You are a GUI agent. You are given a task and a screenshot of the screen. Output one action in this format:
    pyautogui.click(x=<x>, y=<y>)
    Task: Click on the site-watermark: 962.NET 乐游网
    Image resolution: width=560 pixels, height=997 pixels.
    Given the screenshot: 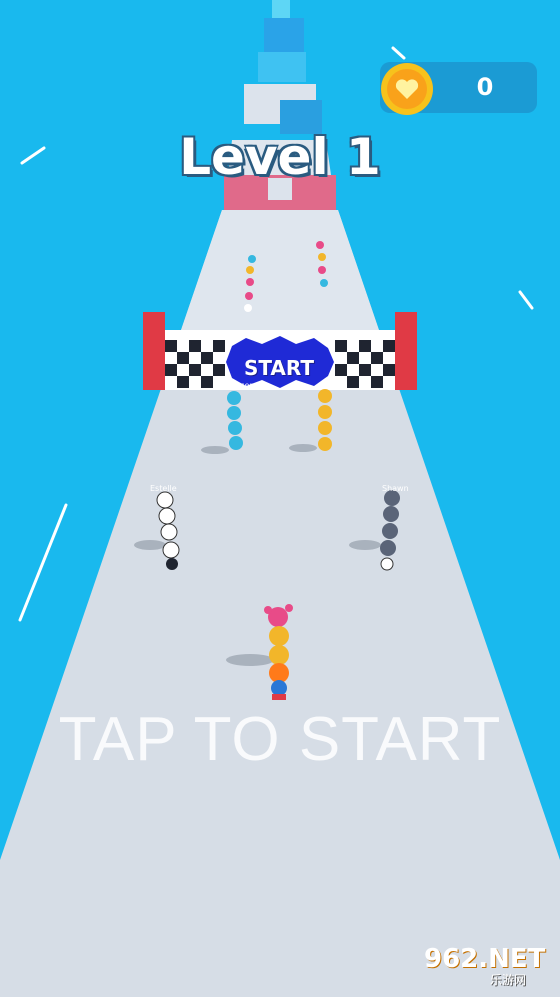 What is the action you would take?
    pyautogui.click(x=487, y=966)
    